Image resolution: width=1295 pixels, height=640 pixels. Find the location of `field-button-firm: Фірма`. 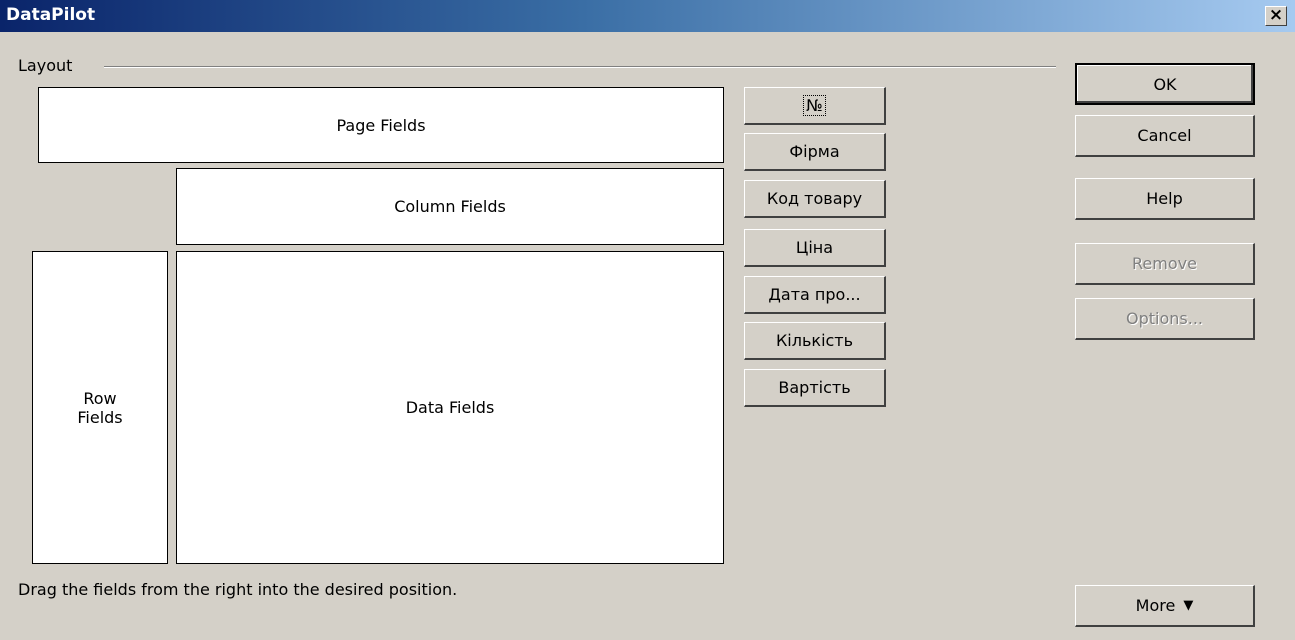

field-button-firm: Фірма is located at coordinates (815, 152).